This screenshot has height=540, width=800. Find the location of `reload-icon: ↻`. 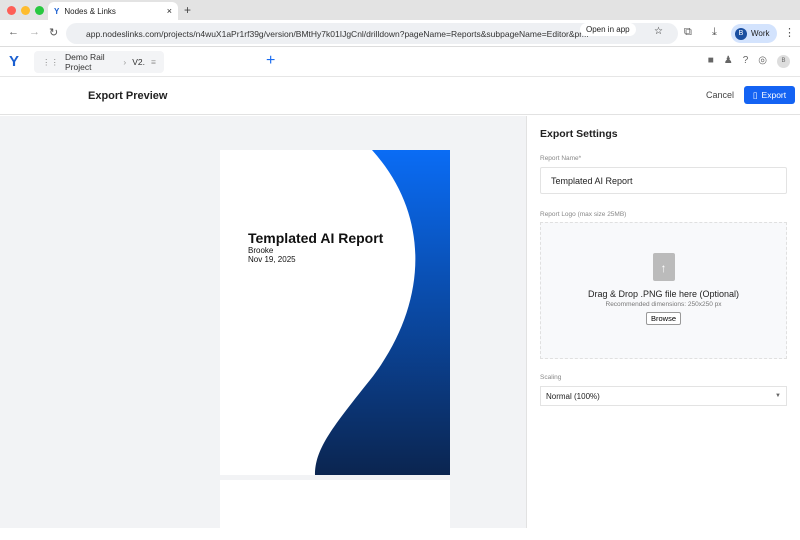

reload-icon: ↻ is located at coordinates (53, 32).